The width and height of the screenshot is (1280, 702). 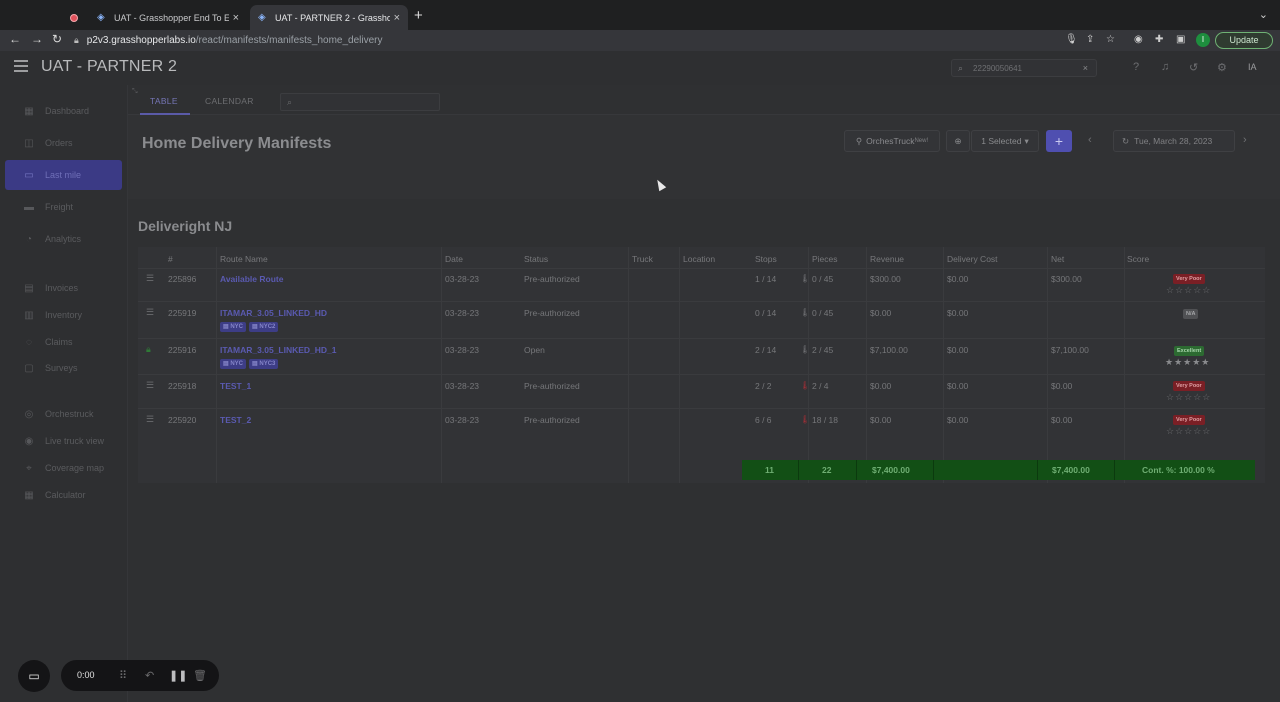 What do you see at coordinates (892, 141) in the screenshot?
I see `orchestruck-button: ⚲ OrchesTruck New!` at bounding box center [892, 141].